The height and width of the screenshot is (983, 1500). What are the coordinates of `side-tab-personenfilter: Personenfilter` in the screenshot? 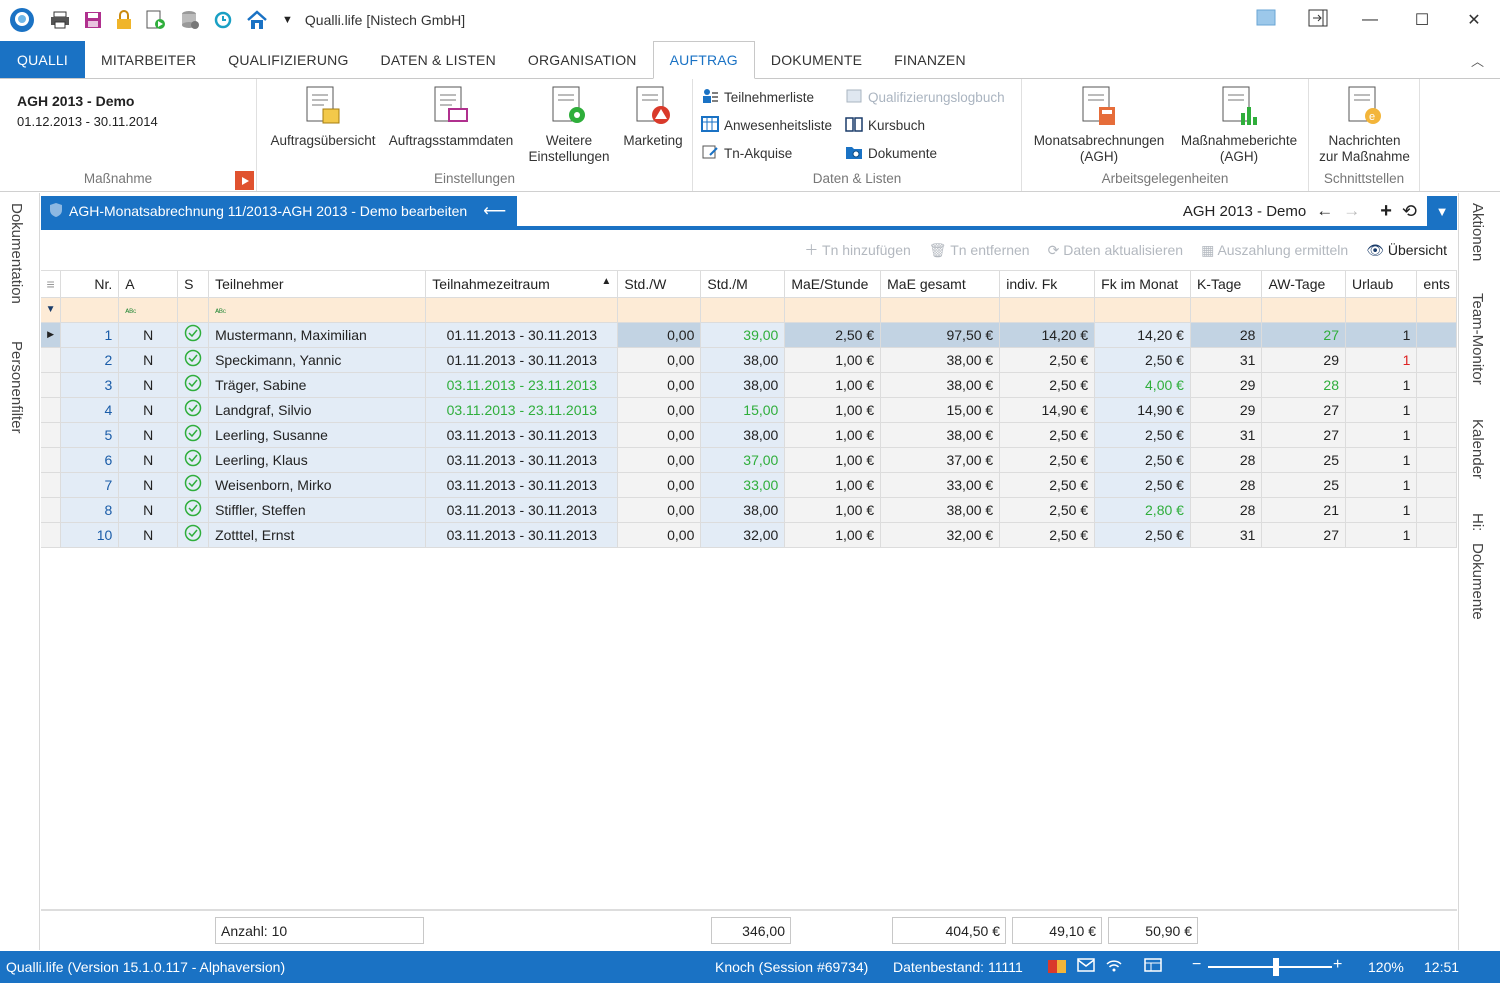 It's located at (16, 387).